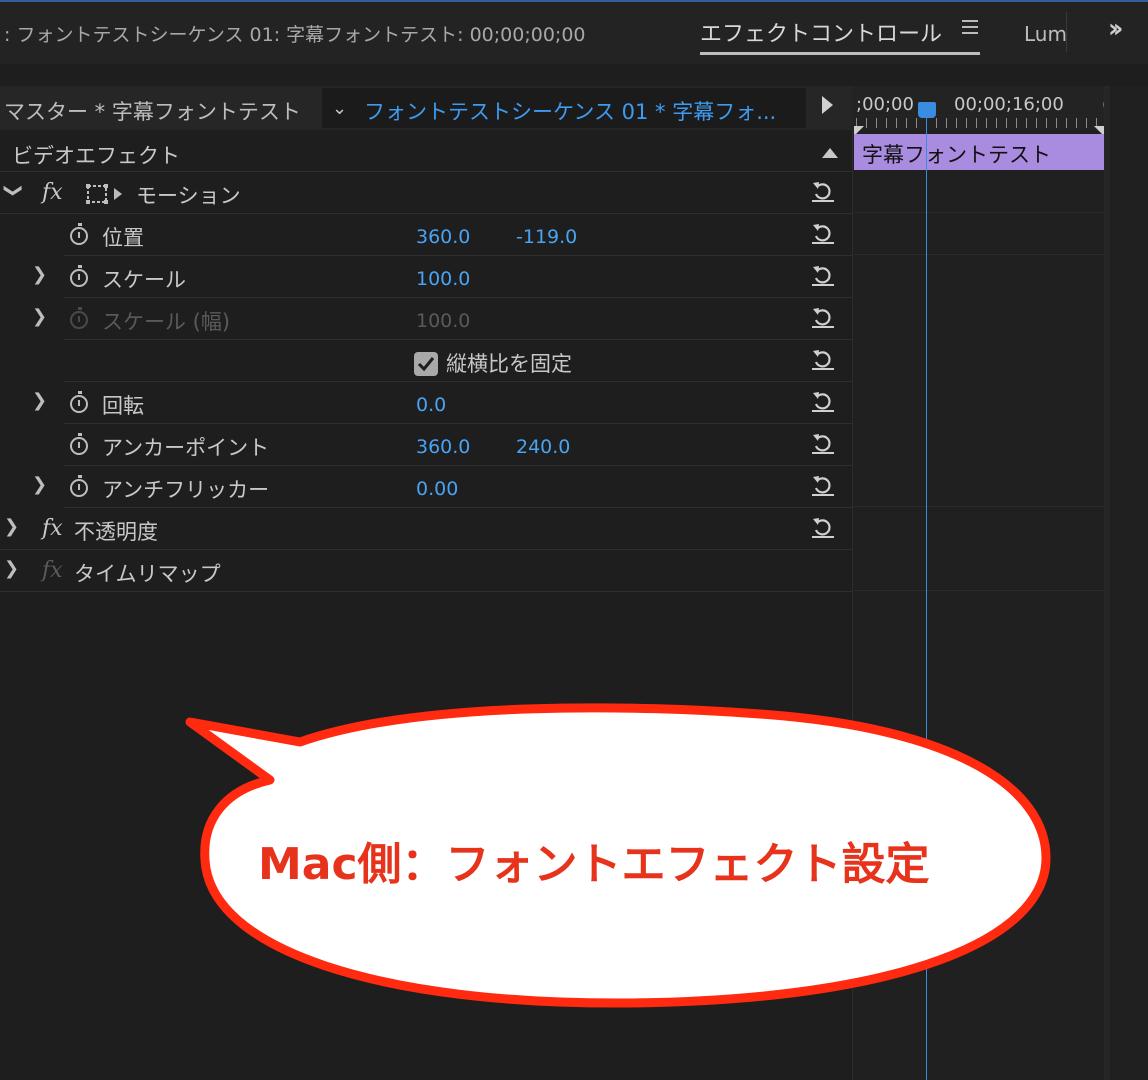 This screenshot has height=1080, width=1148. Describe the element at coordinates (594, 864) in the screenshot. I see `callout-text: Mac側：フォントエフェクト設定` at that location.